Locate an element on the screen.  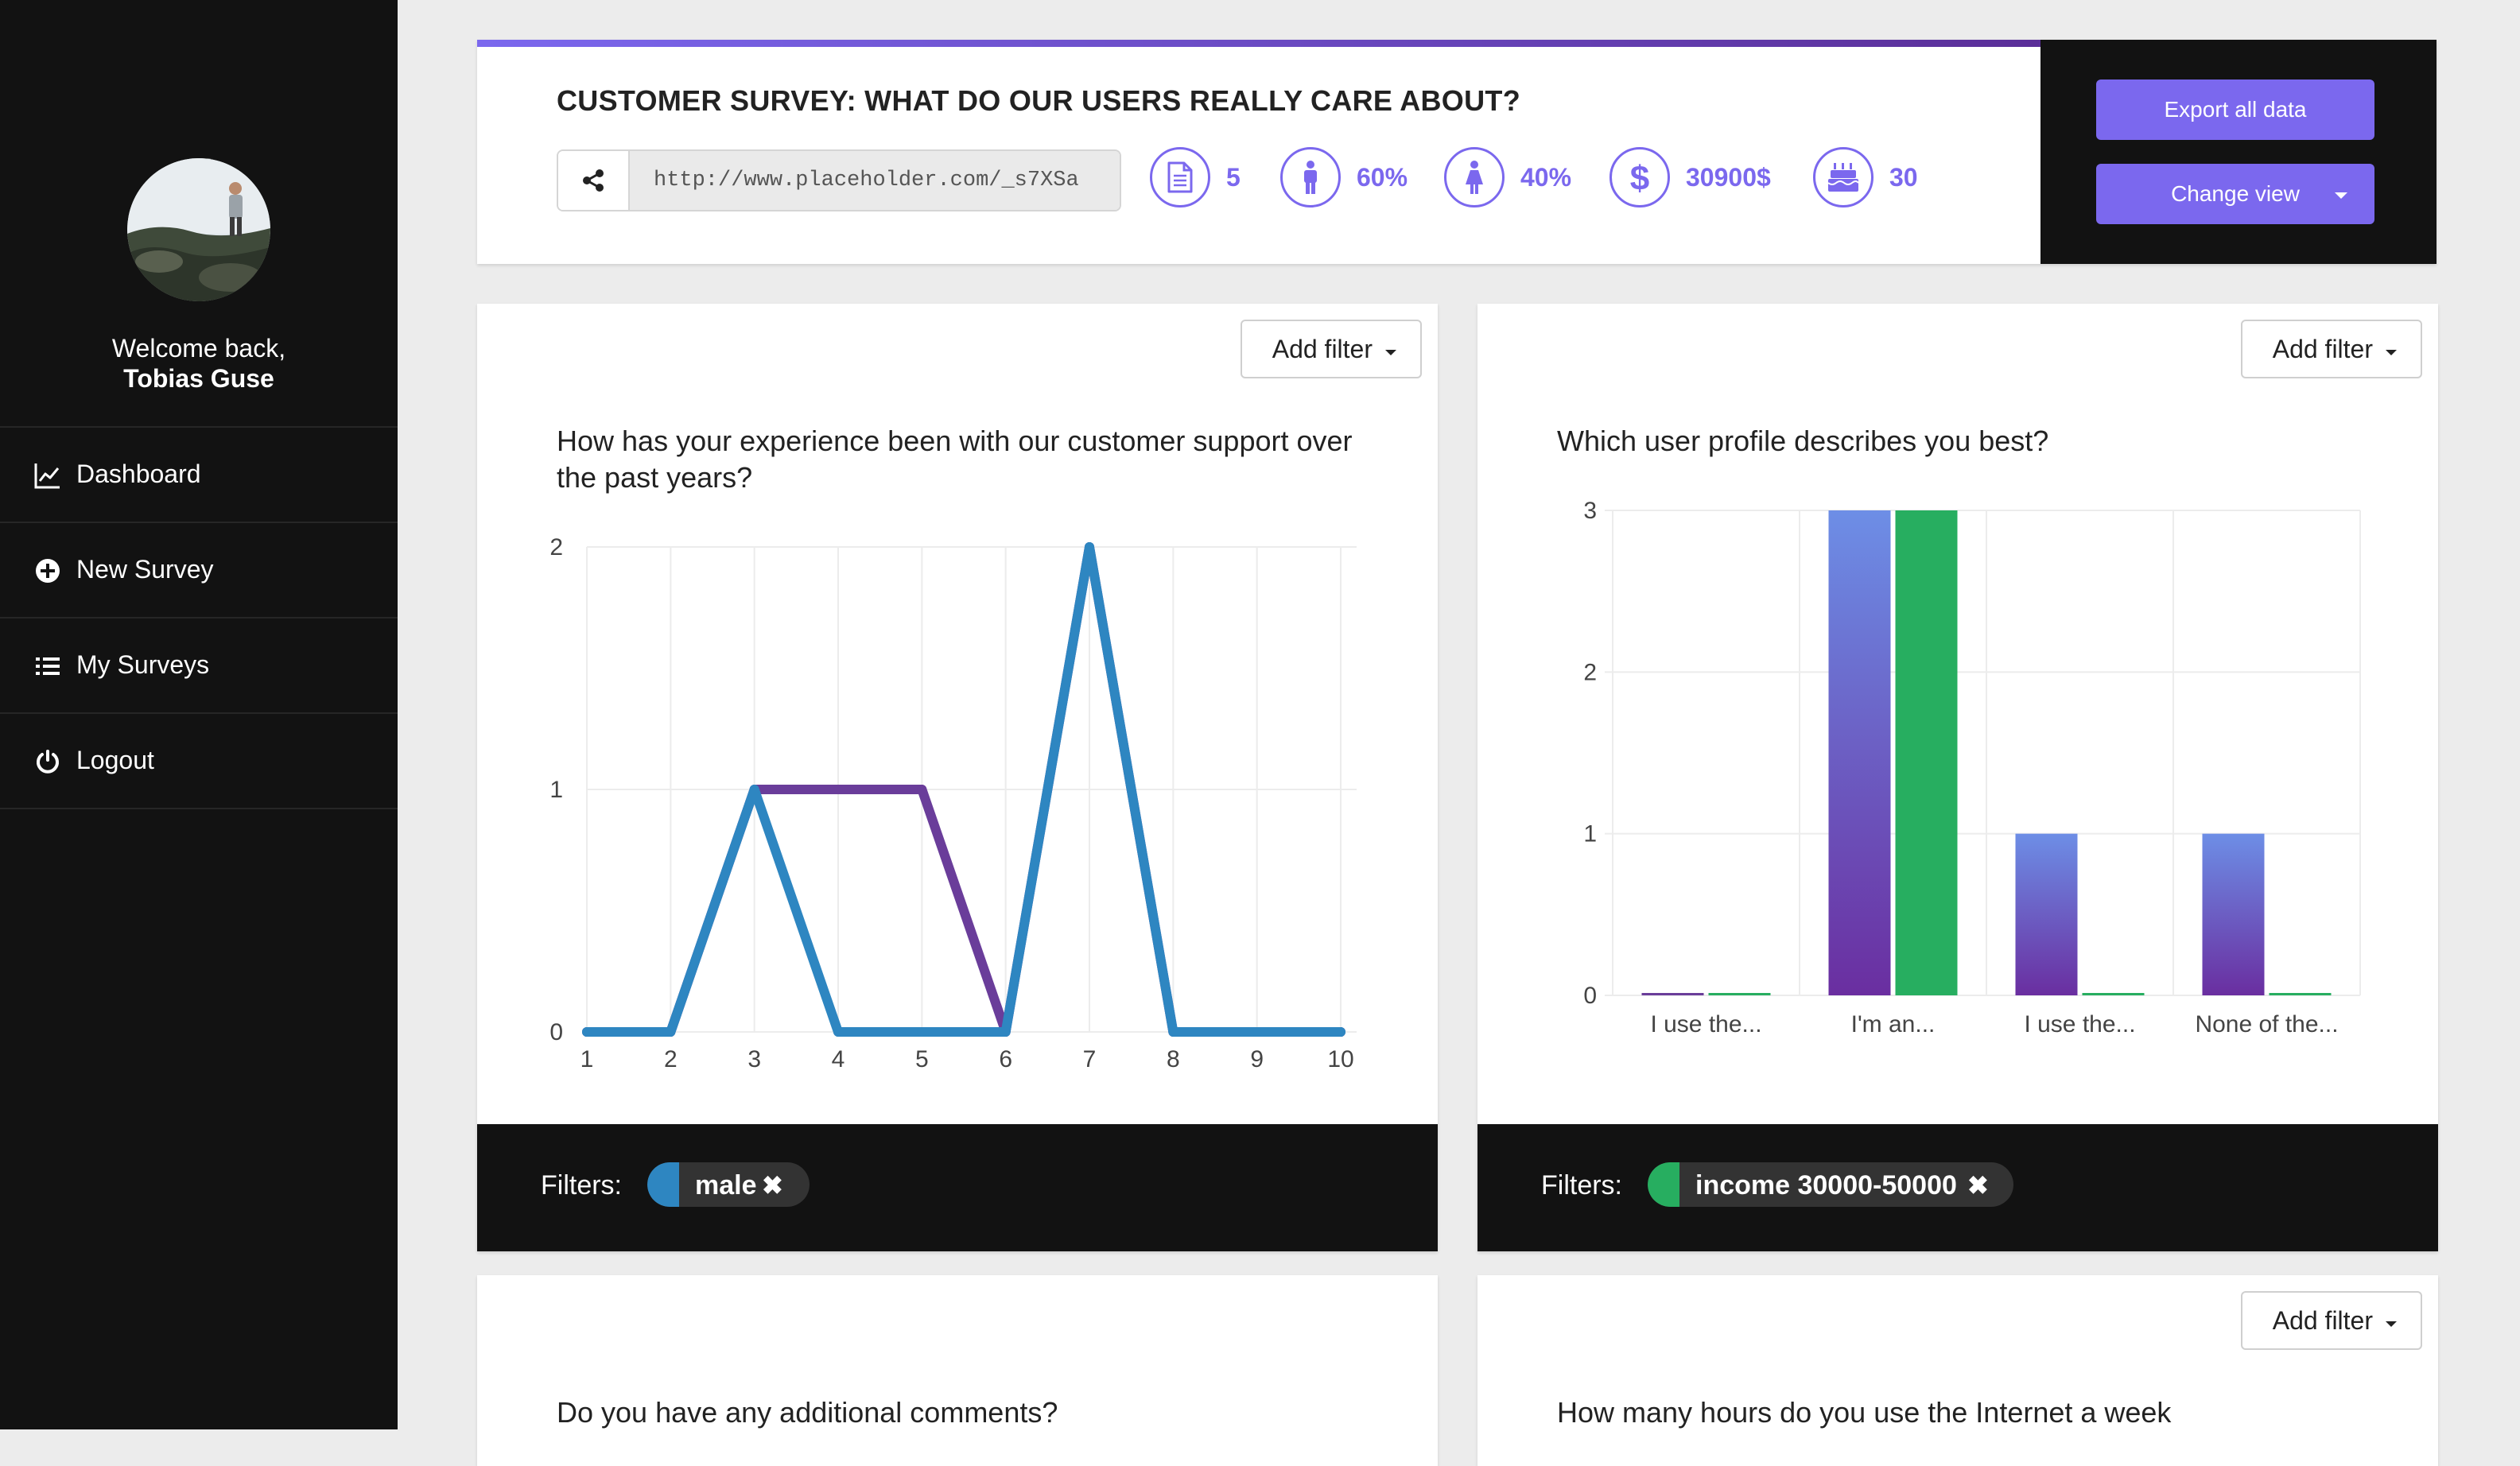
x-tick-label: 3 is located at coordinates (754, 1059).